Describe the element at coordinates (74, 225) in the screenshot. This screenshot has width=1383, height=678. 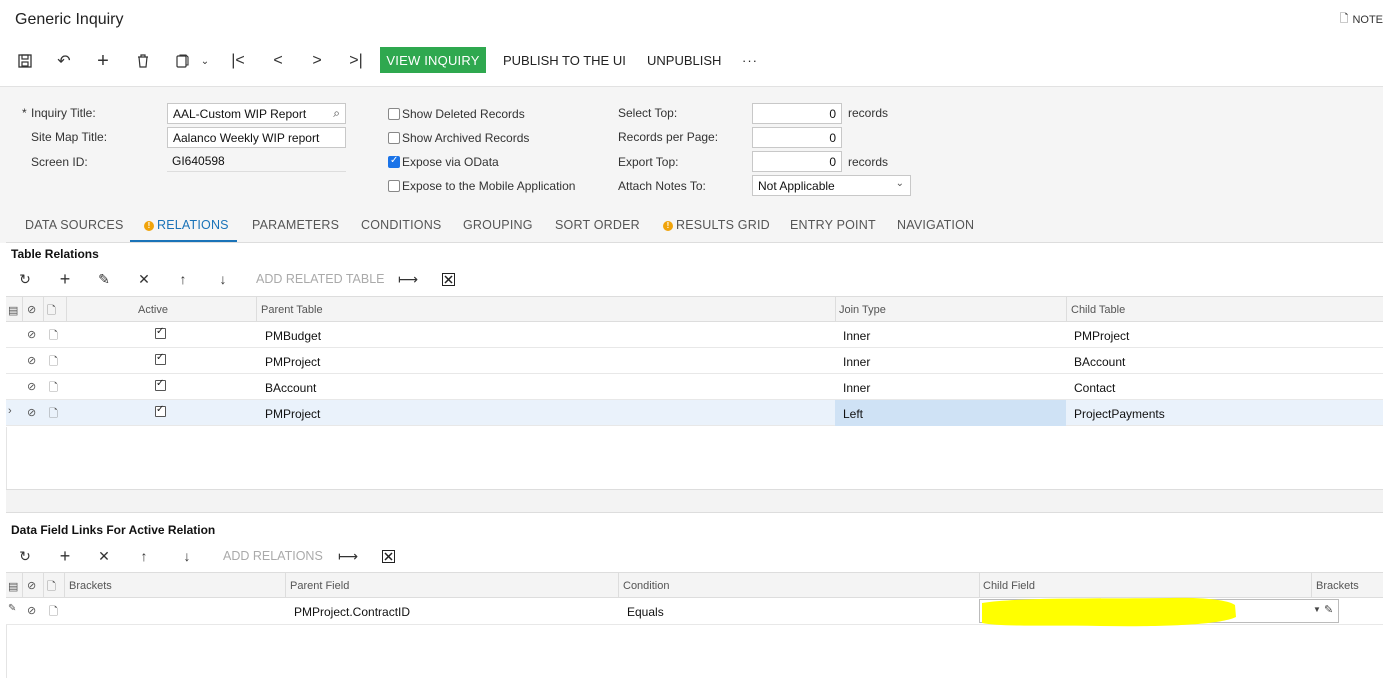
I see `tab-data-sources: DATA SOURCES` at that location.